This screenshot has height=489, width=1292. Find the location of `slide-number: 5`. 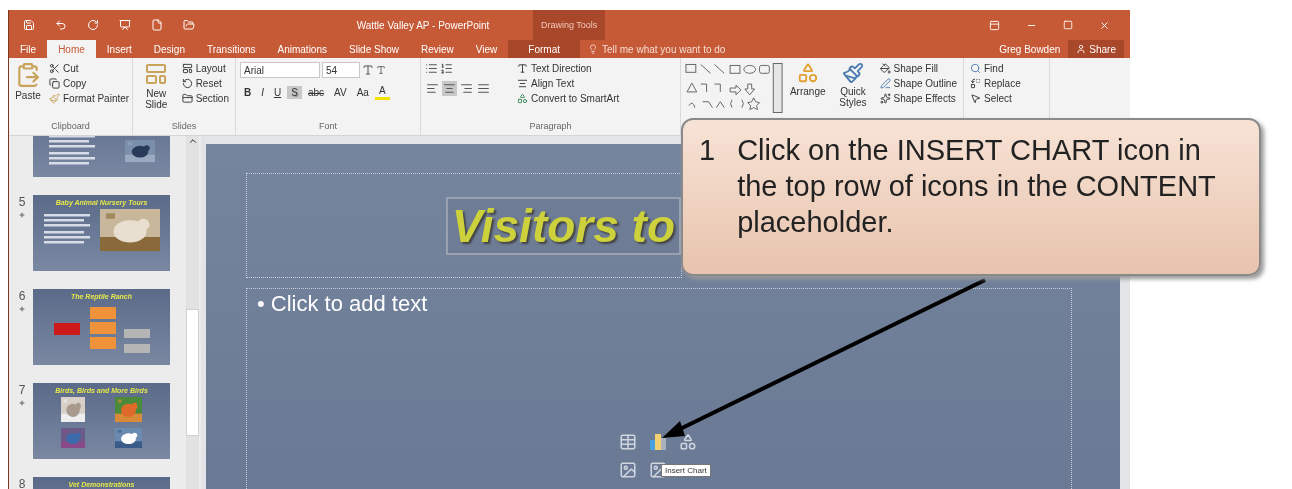

slide-number: 5 is located at coordinates (22, 202).